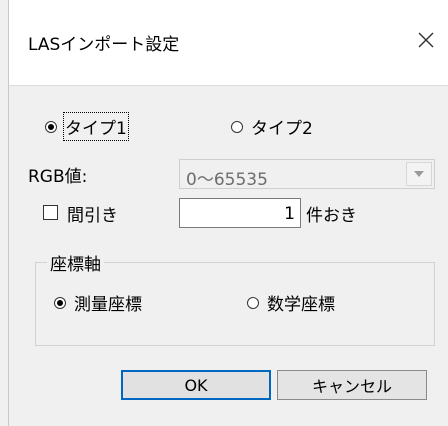 The image size is (448, 426). I want to click on close-button, so click(426, 40).